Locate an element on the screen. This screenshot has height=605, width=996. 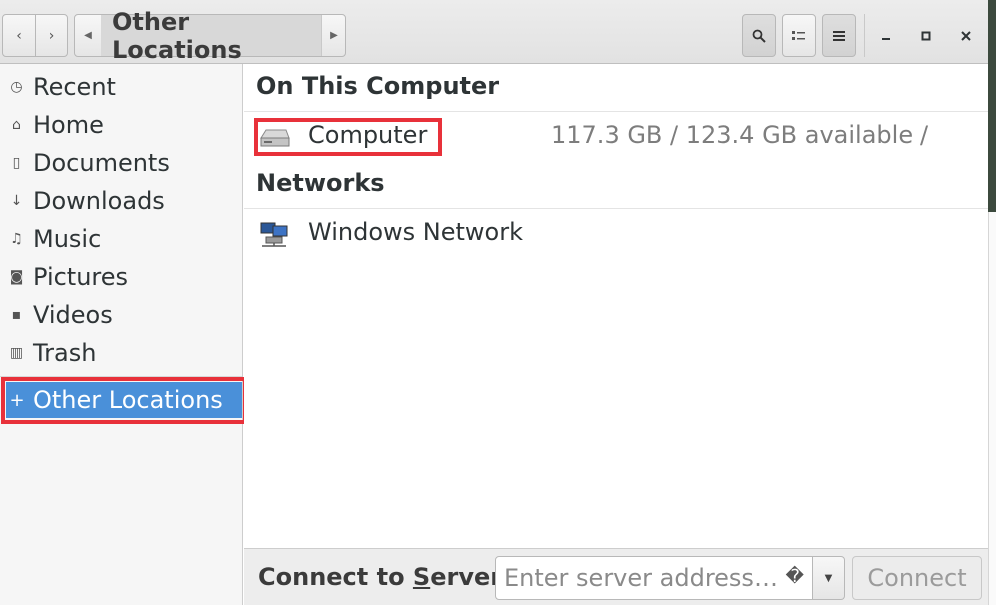
home-icon: ⌂ is located at coordinates (16, 125).